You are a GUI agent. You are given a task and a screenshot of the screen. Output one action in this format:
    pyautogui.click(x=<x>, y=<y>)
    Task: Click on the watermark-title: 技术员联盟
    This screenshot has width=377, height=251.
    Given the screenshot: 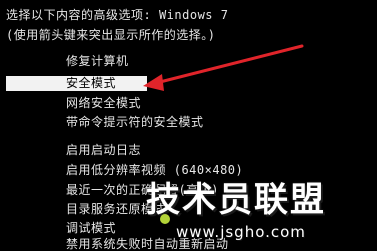 What is the action you would take?
    pyautogui.click(x=236, y=200)
    